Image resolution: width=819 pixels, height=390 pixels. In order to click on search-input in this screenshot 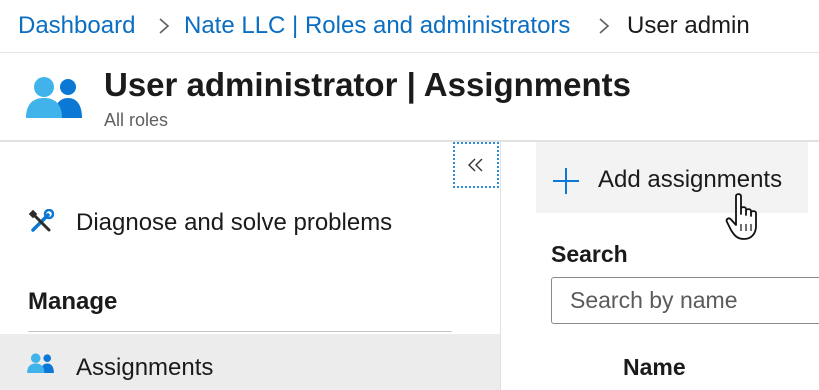, I will do `click(685, 300)`.